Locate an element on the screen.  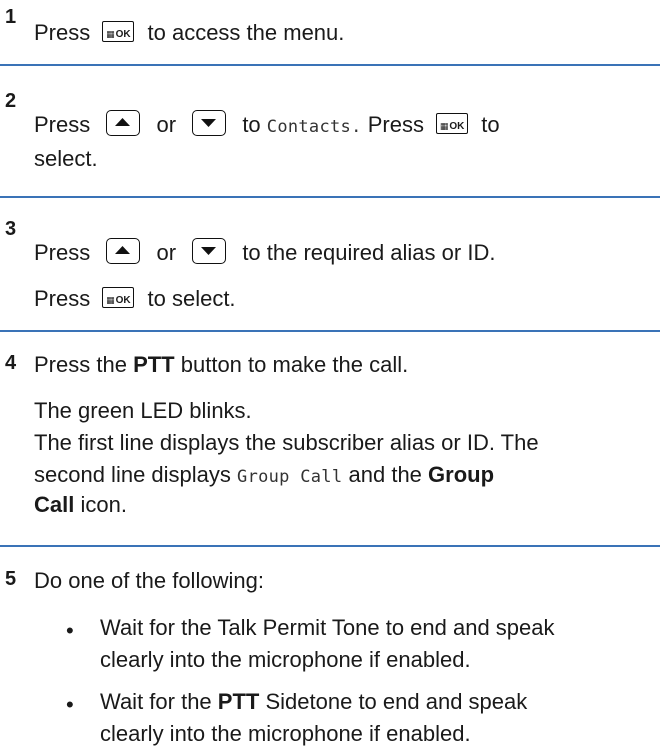
step-4-line-5: Call icon. is located at coordinates (80, 505).